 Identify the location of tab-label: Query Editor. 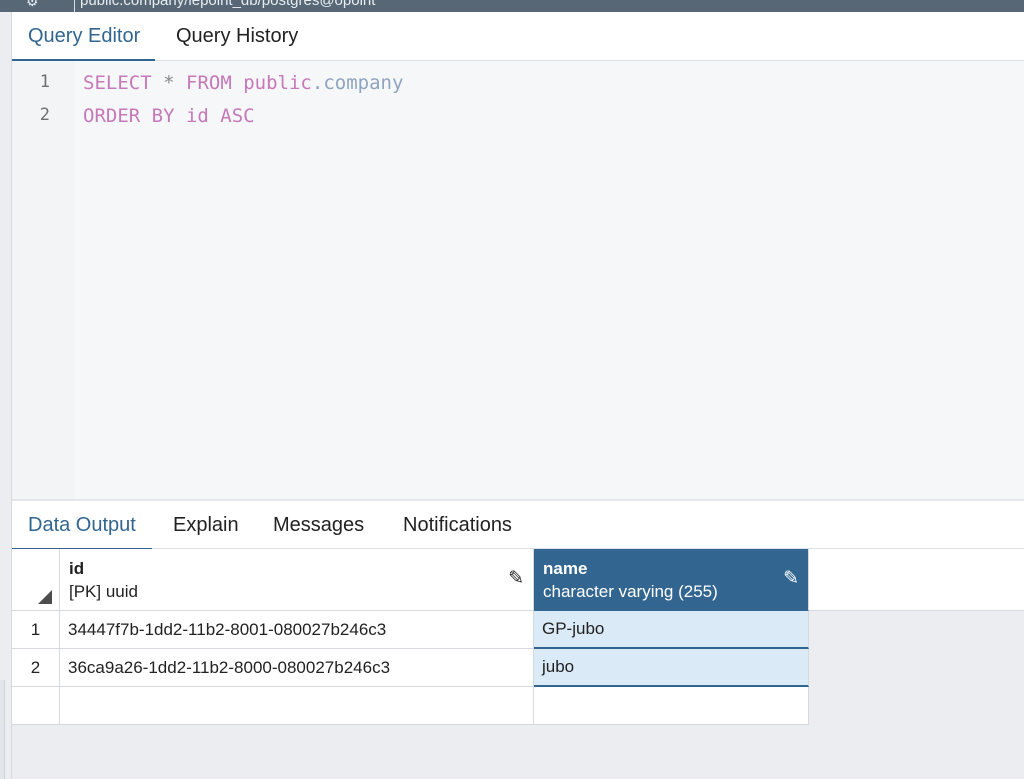
(84, 36).